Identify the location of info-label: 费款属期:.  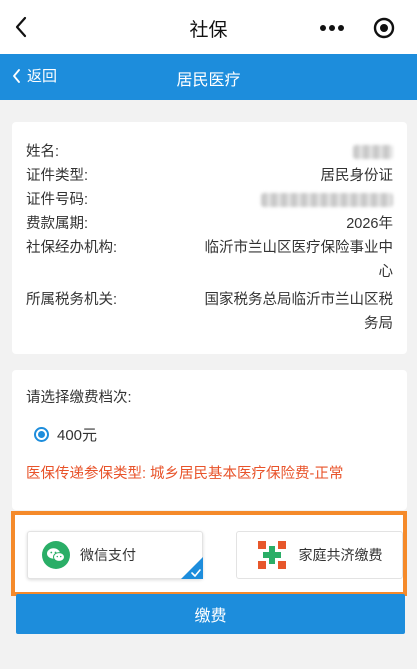
(57, 224).